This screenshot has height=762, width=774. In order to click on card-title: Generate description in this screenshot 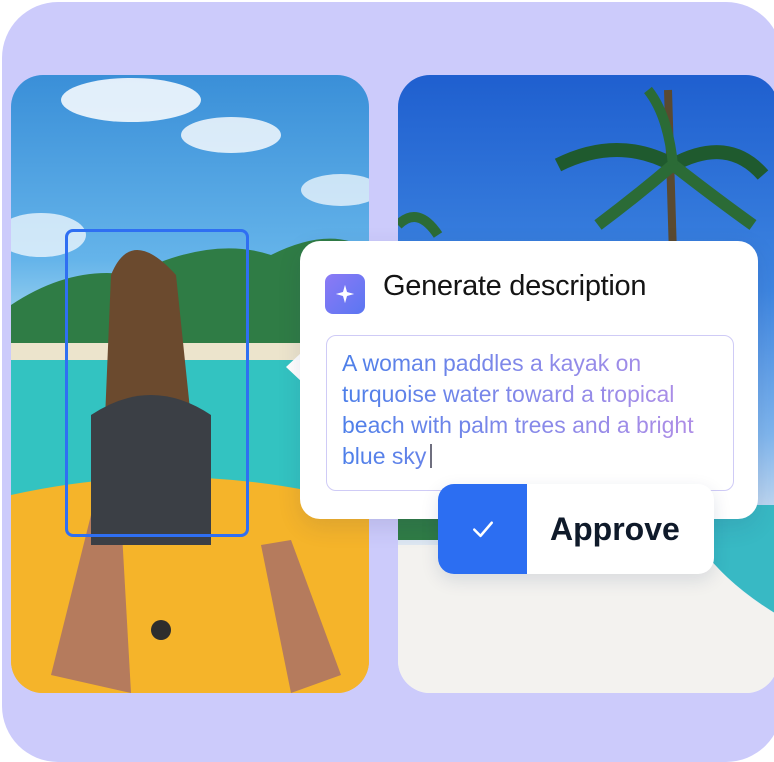, I will do `click(515, 286)`.